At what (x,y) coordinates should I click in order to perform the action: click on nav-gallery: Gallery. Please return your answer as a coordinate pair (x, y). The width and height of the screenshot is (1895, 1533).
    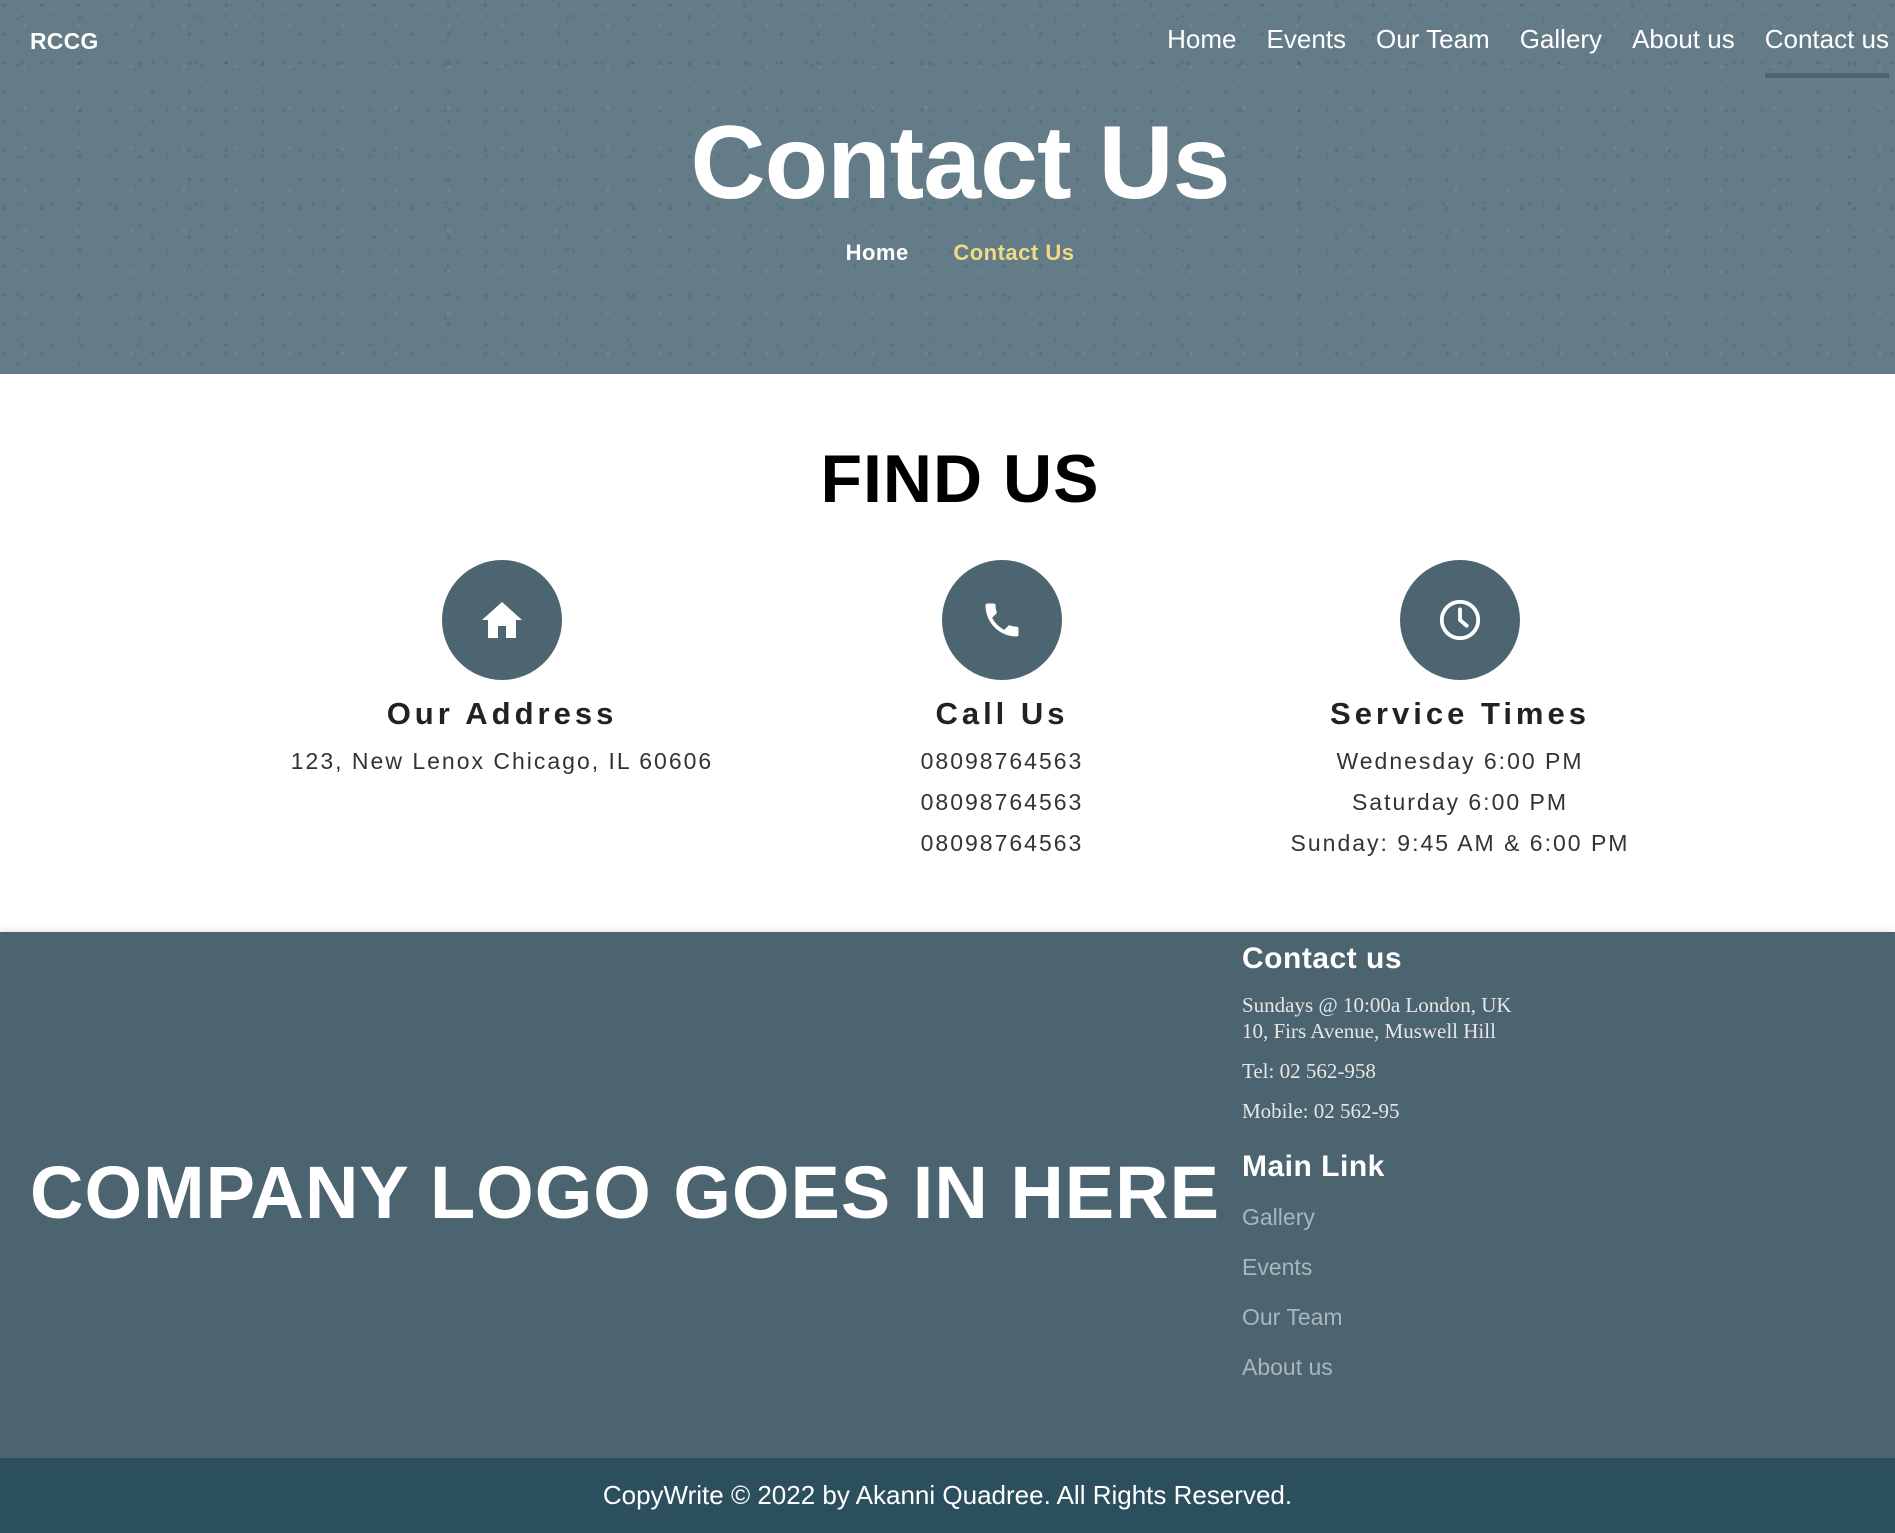
    Looking at the image, I should click on (1561, 51).